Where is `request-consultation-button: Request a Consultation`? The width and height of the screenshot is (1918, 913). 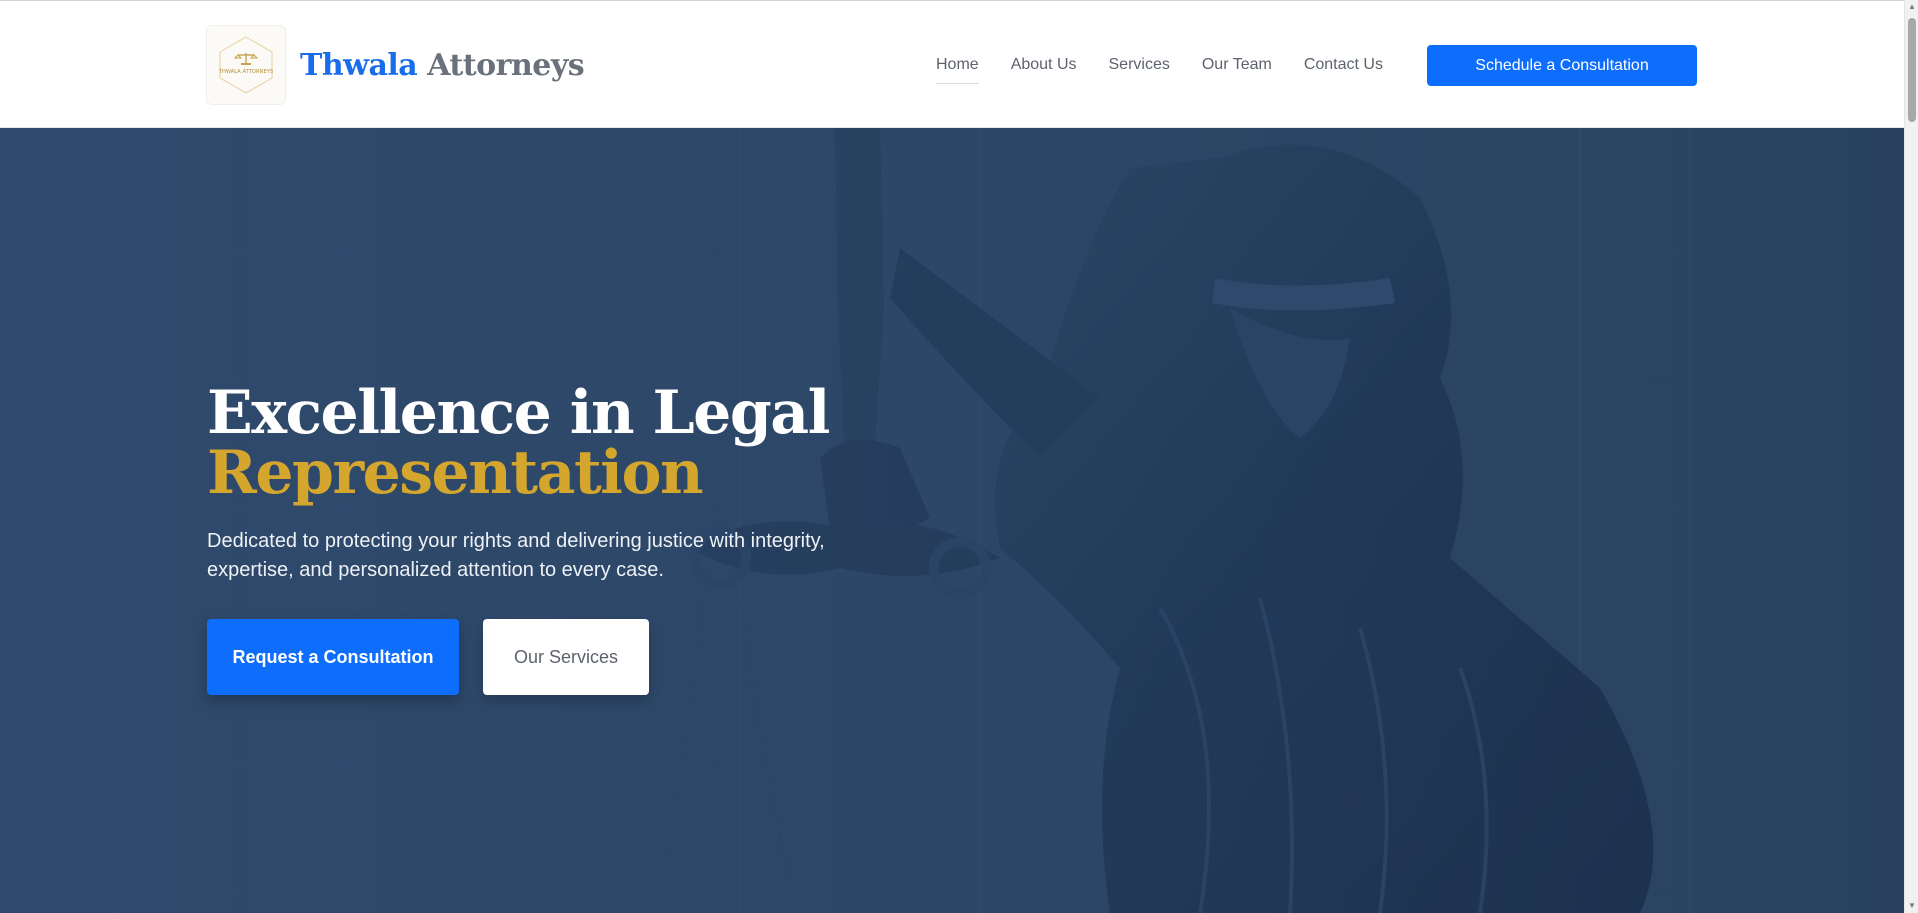
request-consultation-button: Request a Consultation is located at coordinates (333, 657).